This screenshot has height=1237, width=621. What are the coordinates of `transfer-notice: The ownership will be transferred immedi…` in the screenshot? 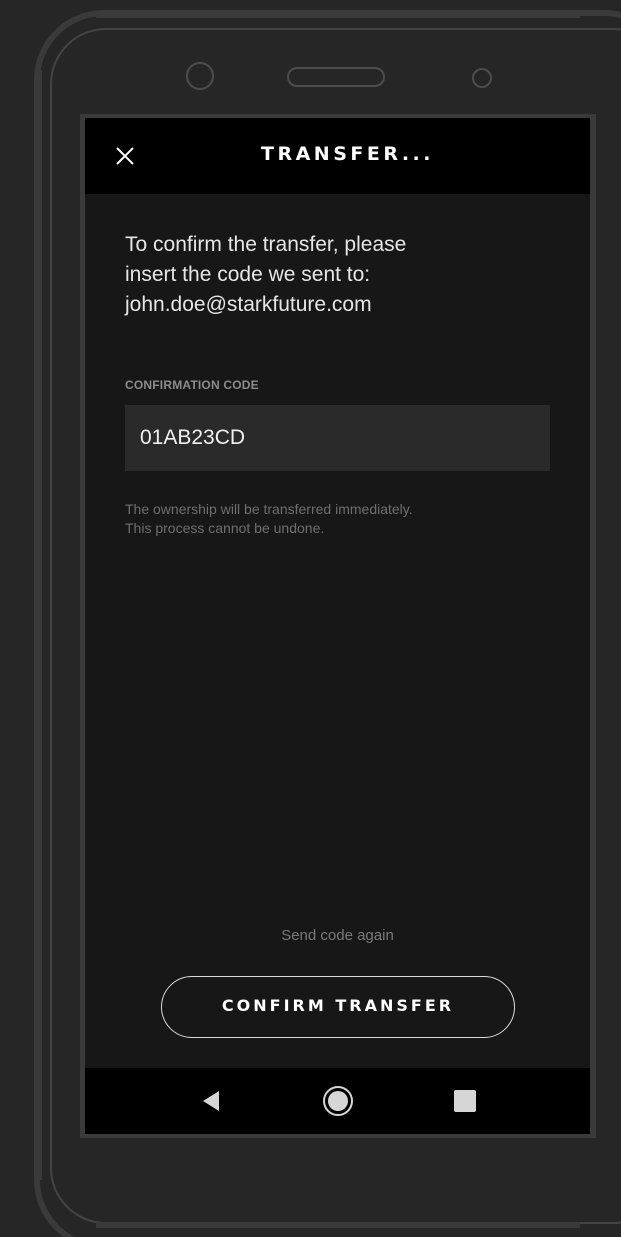 It's located at (269, 519).